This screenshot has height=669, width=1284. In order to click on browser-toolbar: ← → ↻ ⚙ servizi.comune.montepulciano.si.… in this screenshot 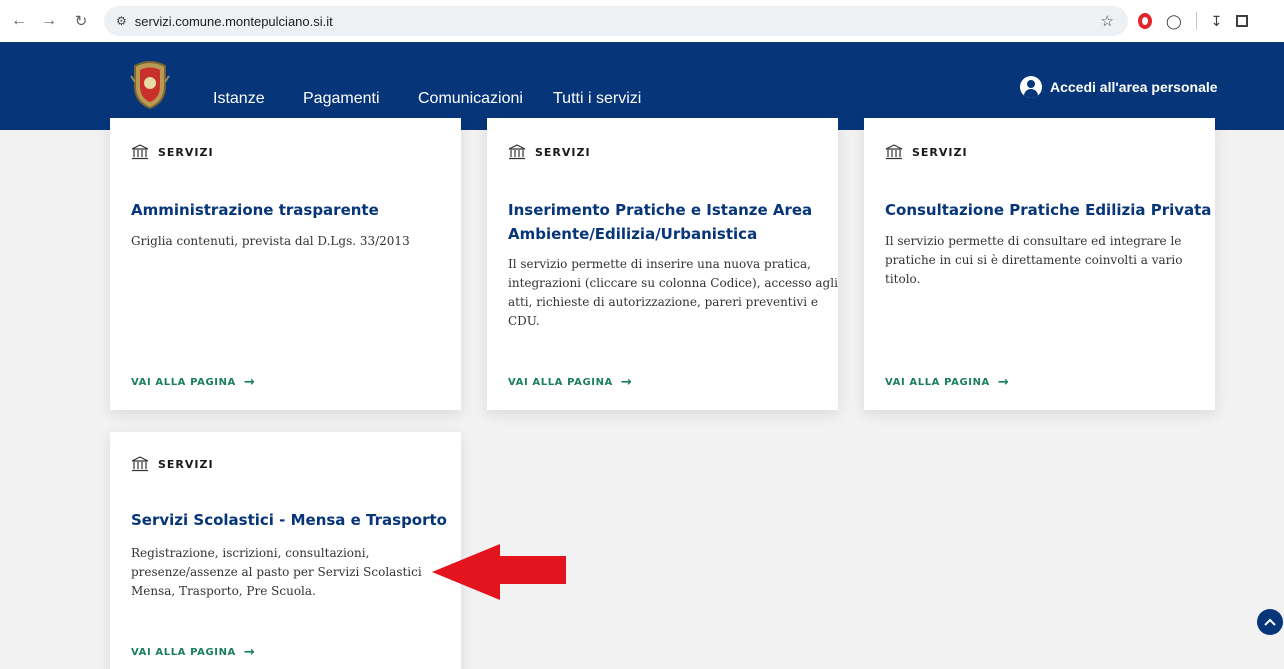, I will do `click(642, 21)`.